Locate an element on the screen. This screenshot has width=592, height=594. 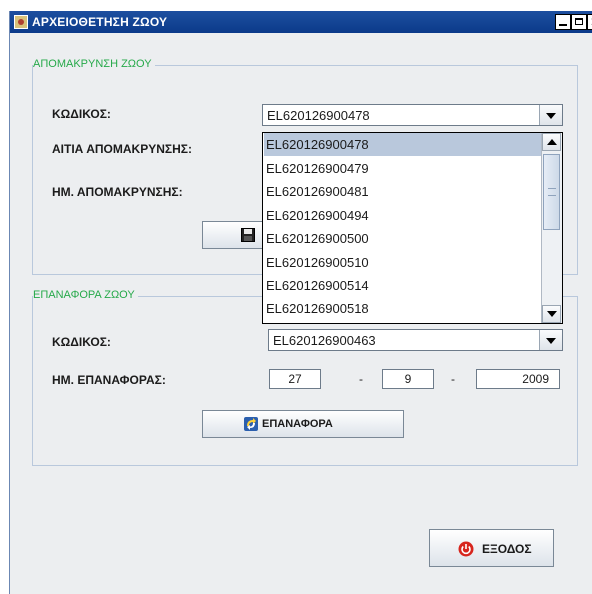
restore-code-value: EL620126900463 is located at coordinates (324, 340).